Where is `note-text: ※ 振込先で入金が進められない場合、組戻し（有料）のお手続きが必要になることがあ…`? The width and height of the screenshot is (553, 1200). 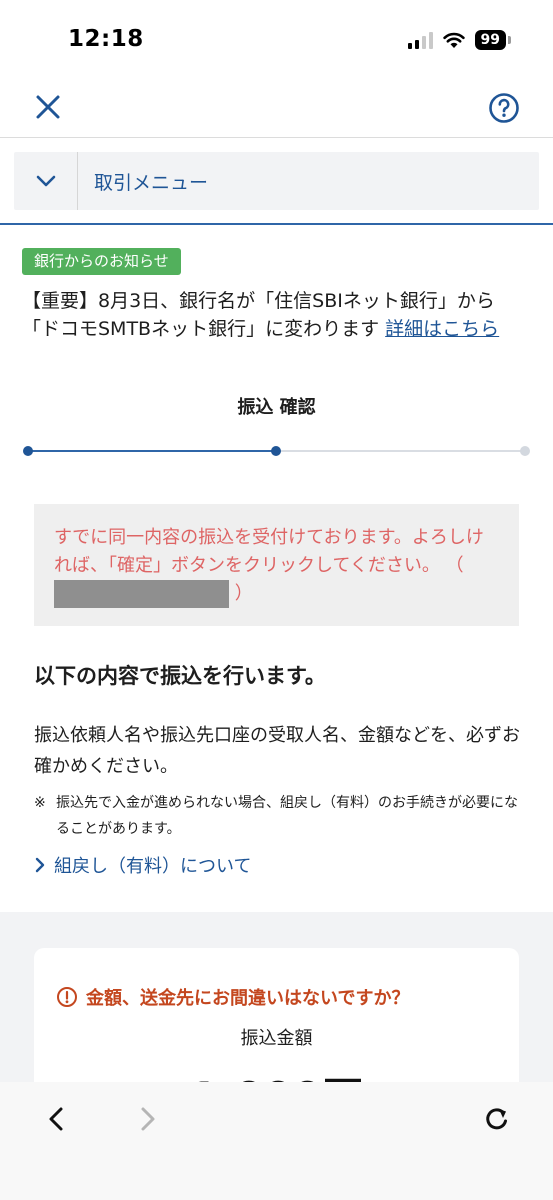 note-text: ※ 振込先で入金が進められない場合、組戻し（有料）のお手続きが必要になることがあ… is located at coordinates (276, 816).